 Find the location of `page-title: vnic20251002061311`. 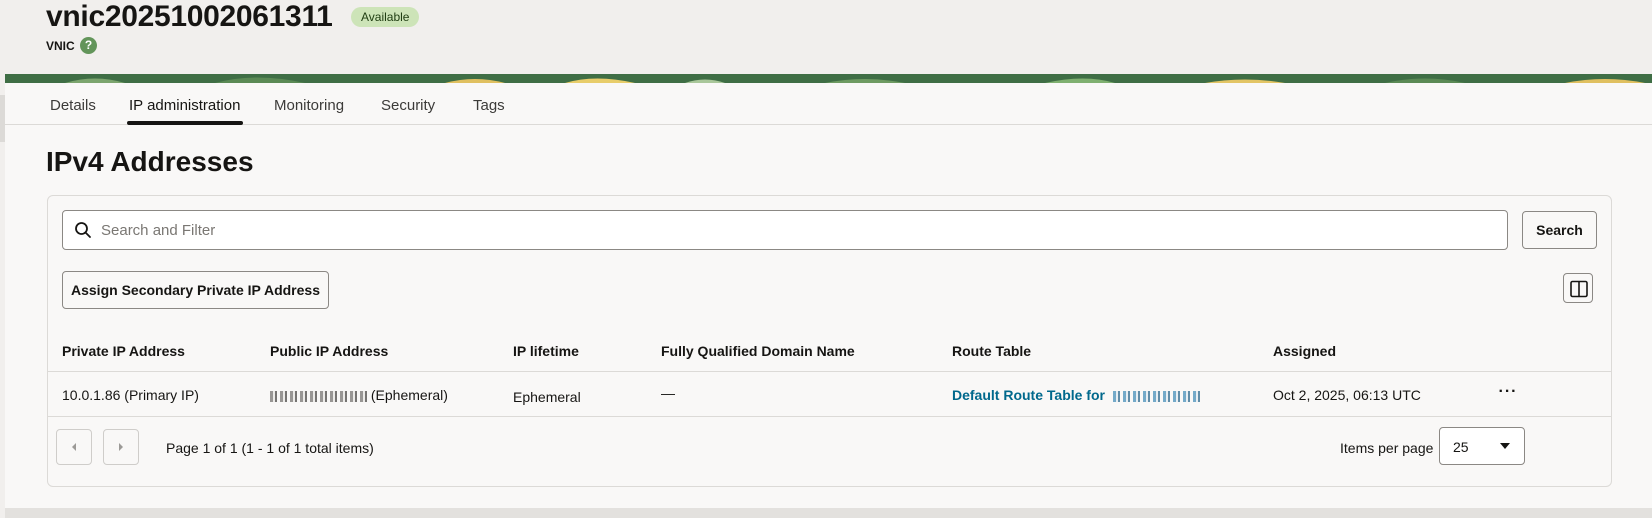

page-title: vnic20251002061311 is located at coordinates (189, 16).